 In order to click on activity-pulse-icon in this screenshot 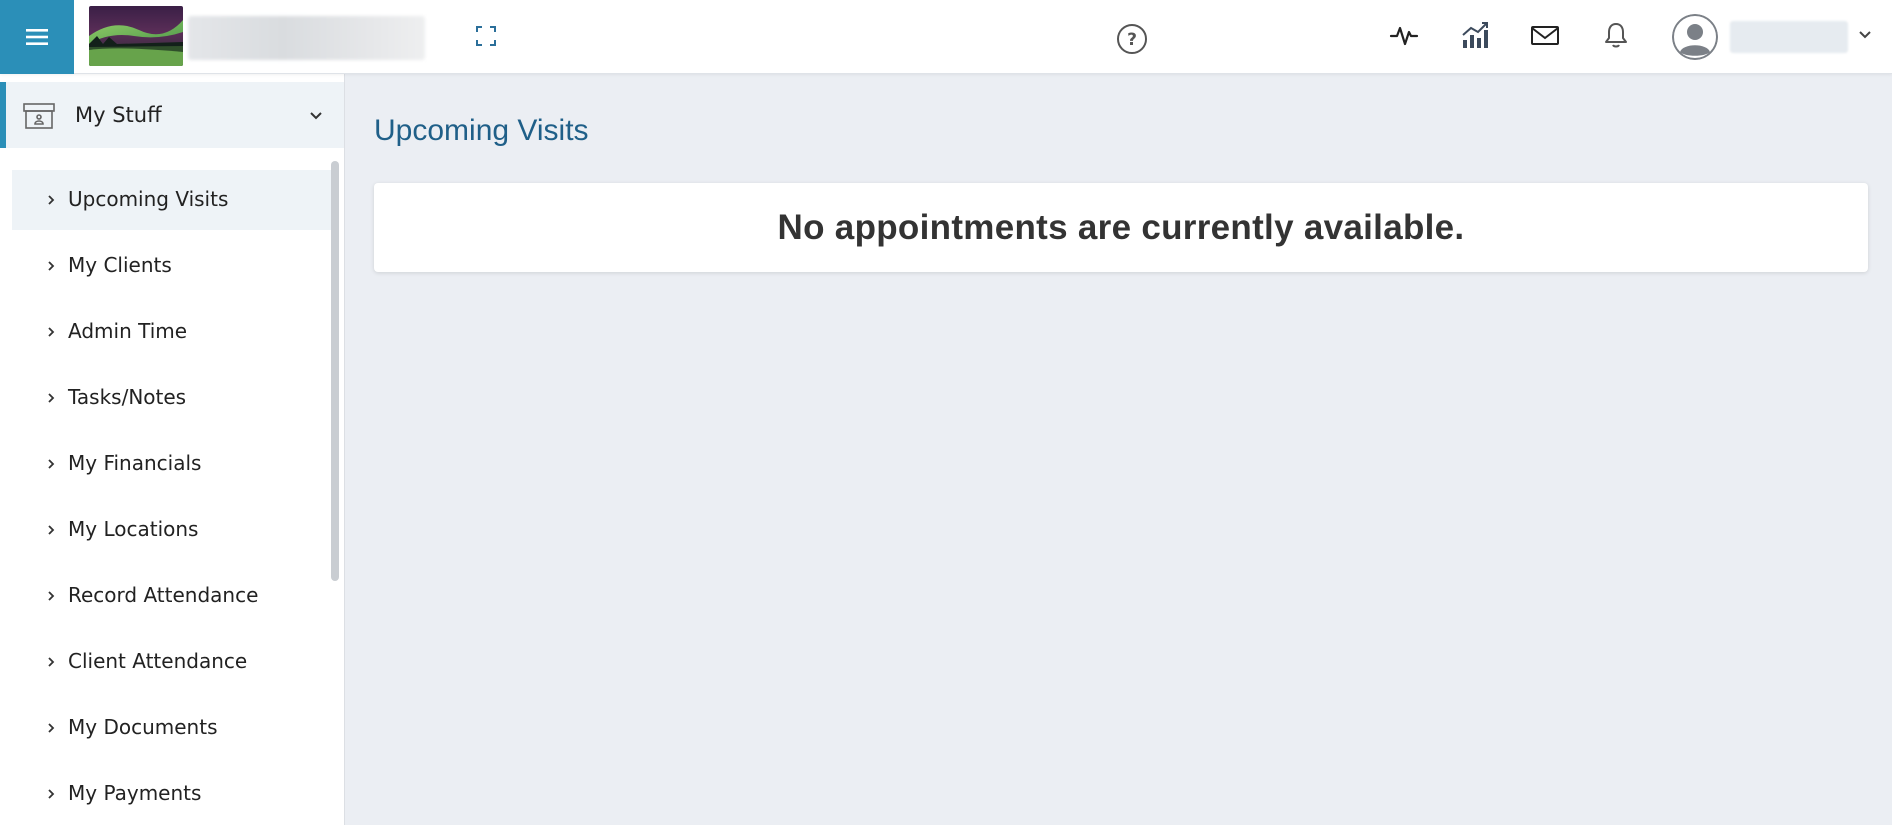, I will do `click(1404, 36)`.